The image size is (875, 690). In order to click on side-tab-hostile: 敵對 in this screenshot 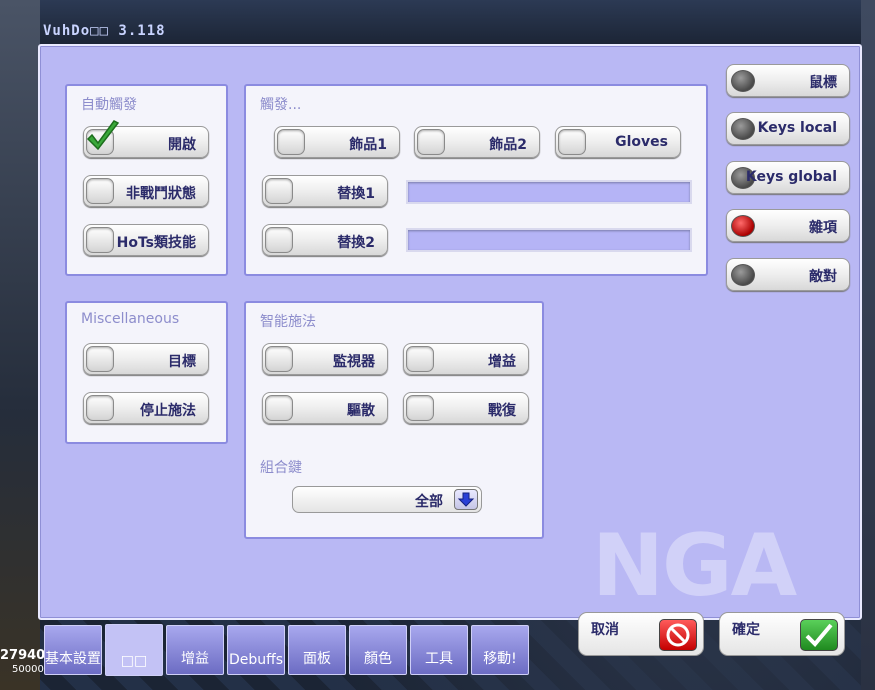, I will do `click(788, 274)`.